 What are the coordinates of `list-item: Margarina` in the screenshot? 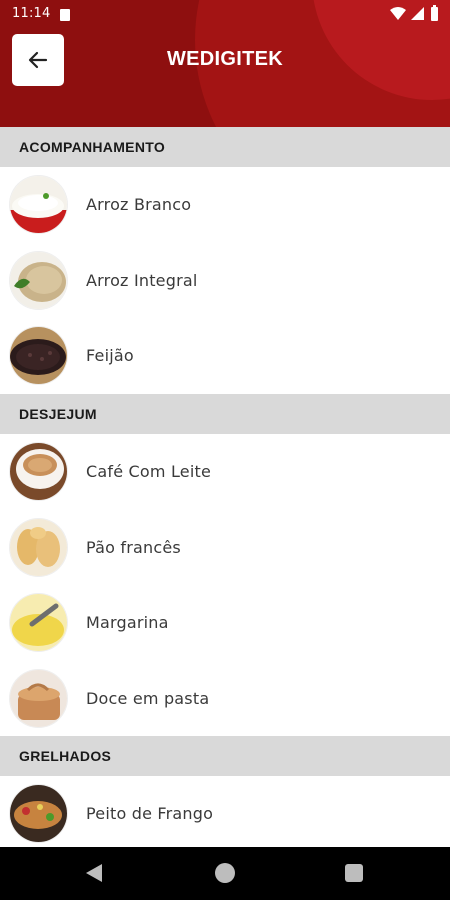 It's located at (225, 622).